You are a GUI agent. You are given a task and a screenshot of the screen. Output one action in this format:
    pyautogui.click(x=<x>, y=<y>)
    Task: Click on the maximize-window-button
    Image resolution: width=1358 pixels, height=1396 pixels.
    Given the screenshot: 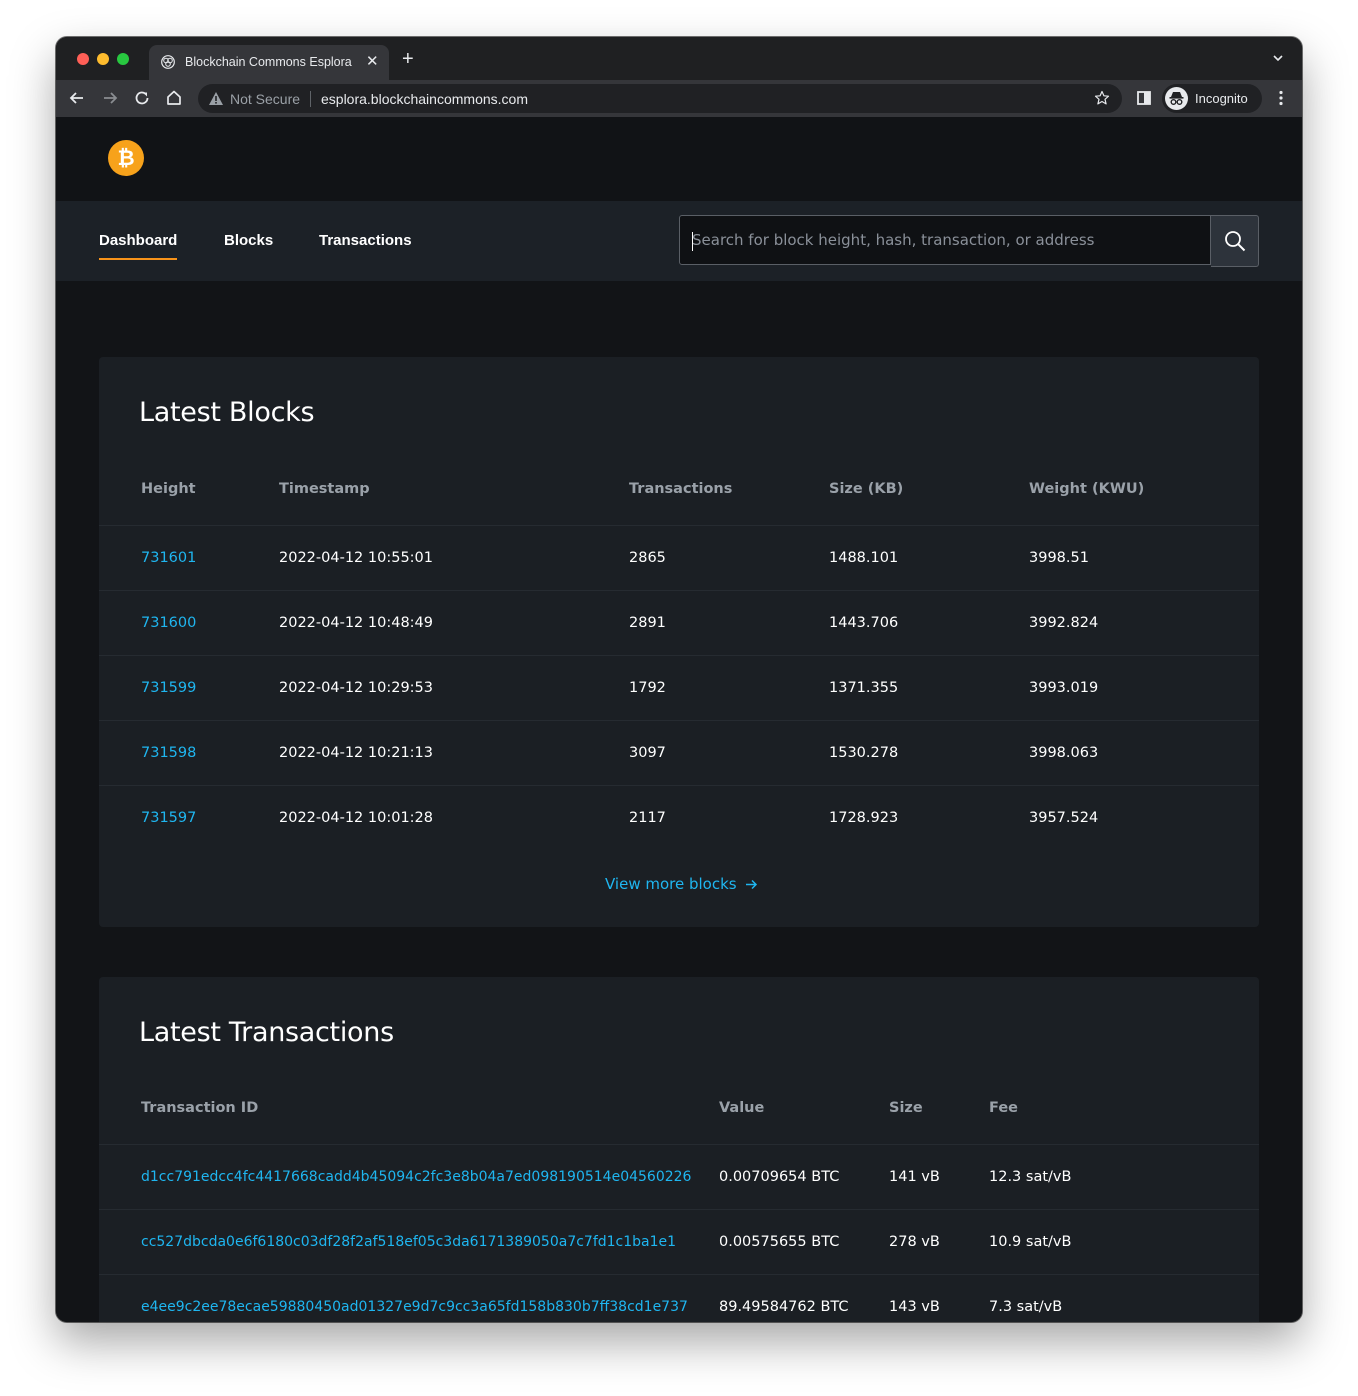 What is the action you would take?
    pyautogui.click(x=123, y=59)
    